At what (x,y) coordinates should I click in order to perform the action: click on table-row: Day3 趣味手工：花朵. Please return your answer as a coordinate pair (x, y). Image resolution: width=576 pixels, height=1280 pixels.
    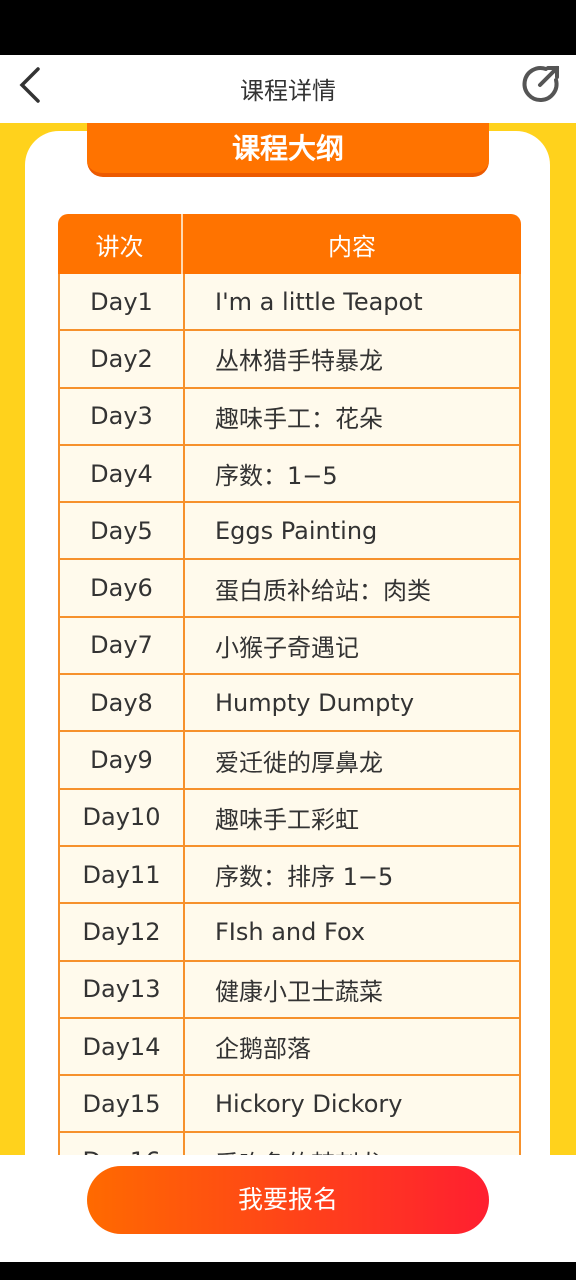
    Looking at the image, I should click on (289, 417).